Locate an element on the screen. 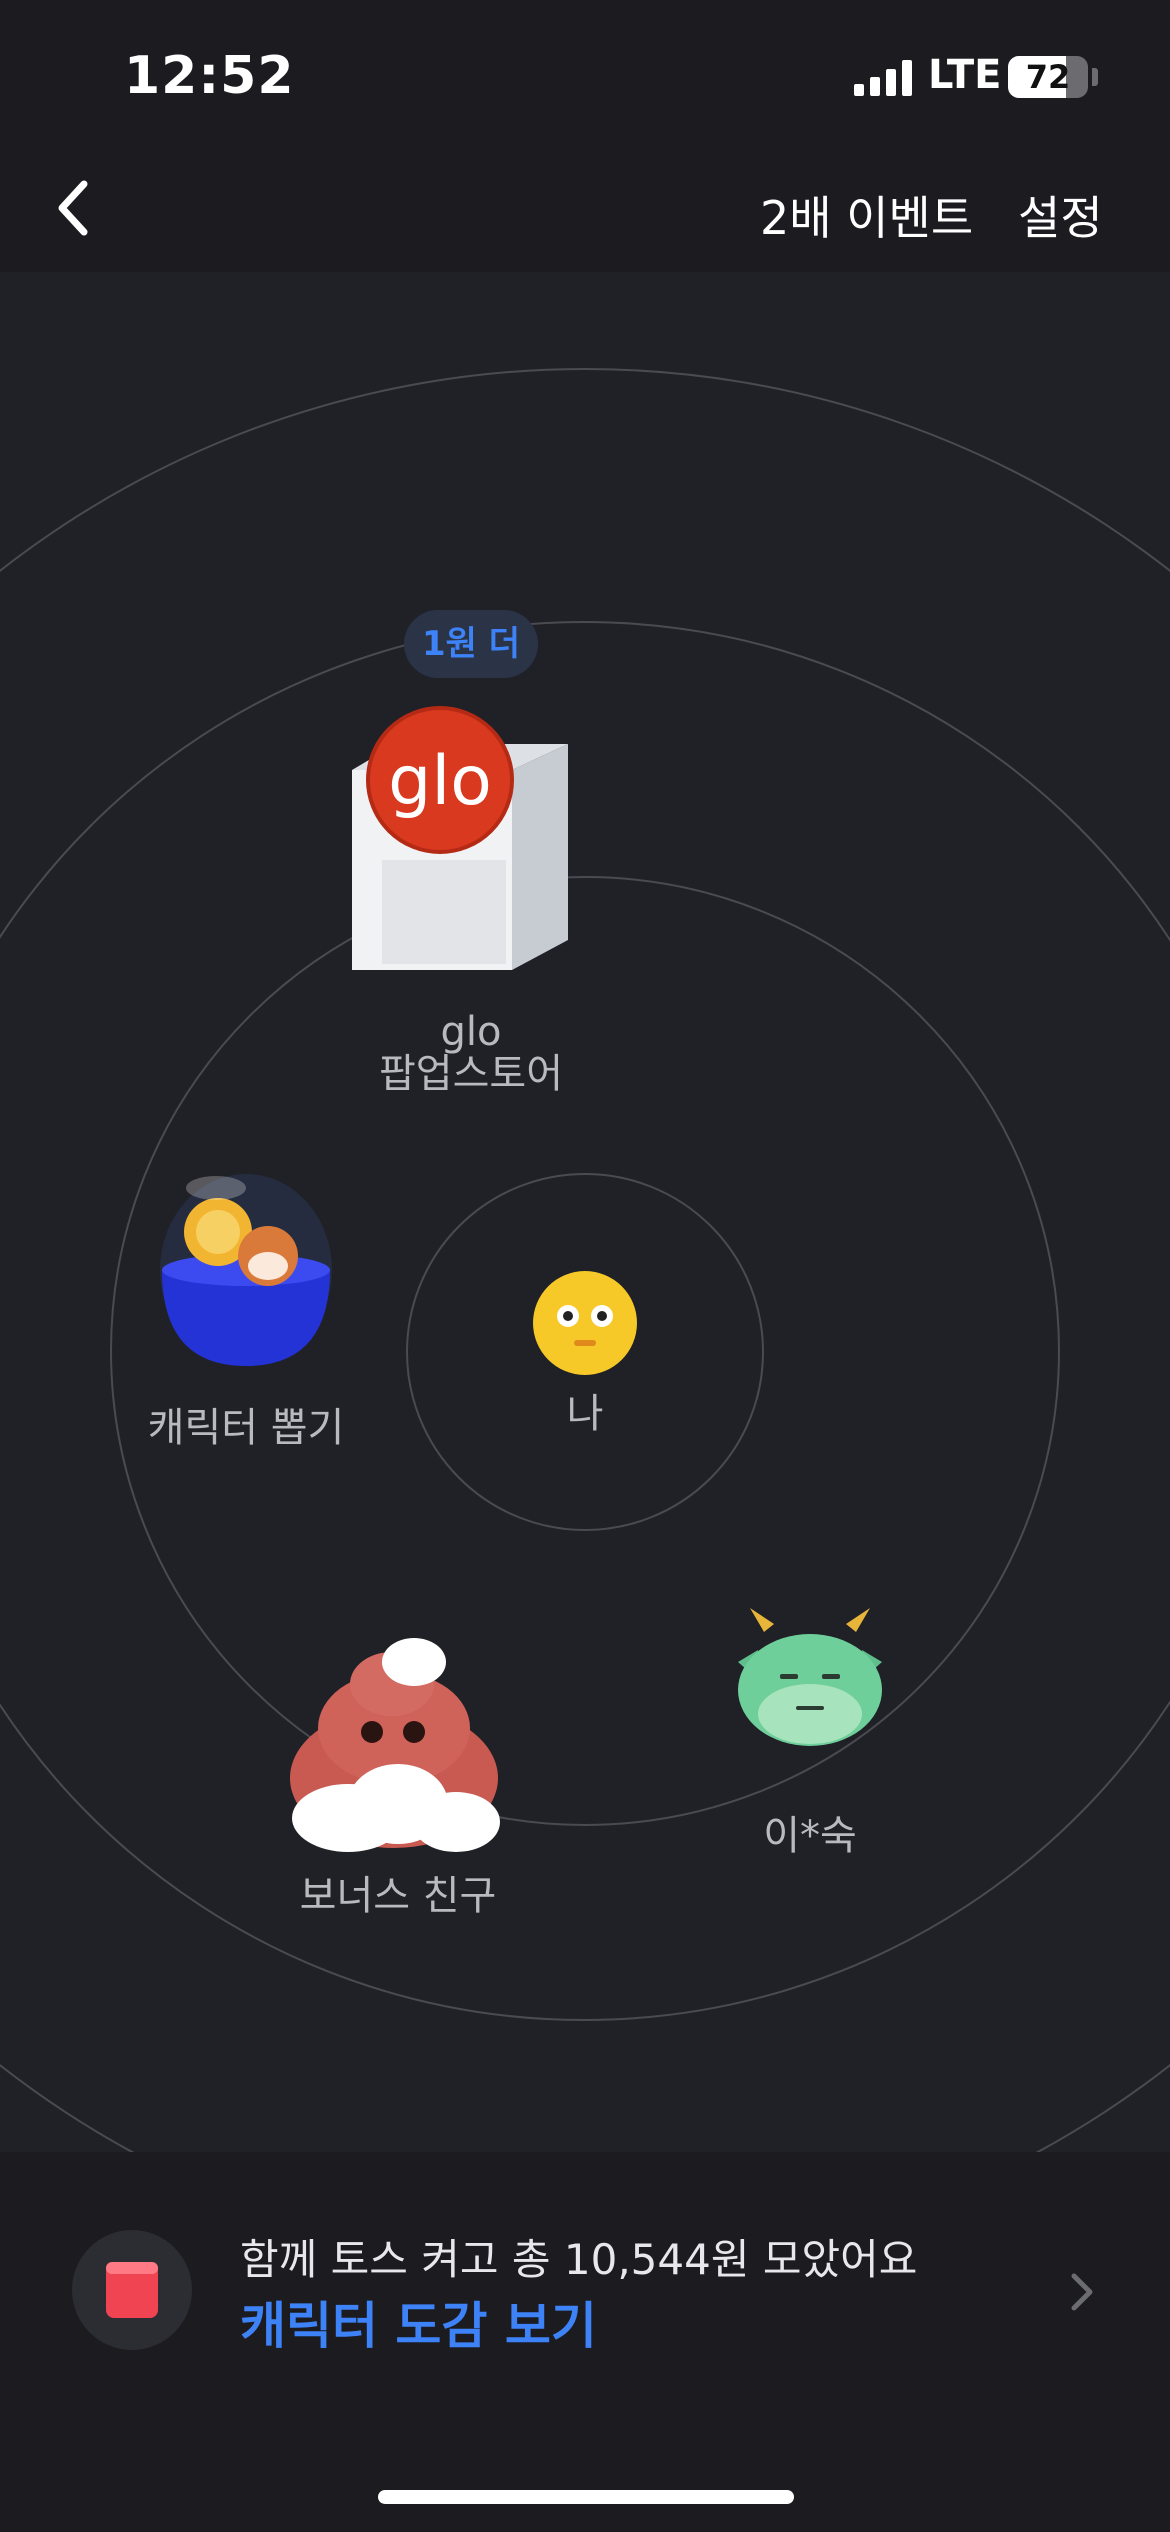 The height and width of the screenshot is (2532, 1170). back-arrow-icon is located at coordinates (80, 208).